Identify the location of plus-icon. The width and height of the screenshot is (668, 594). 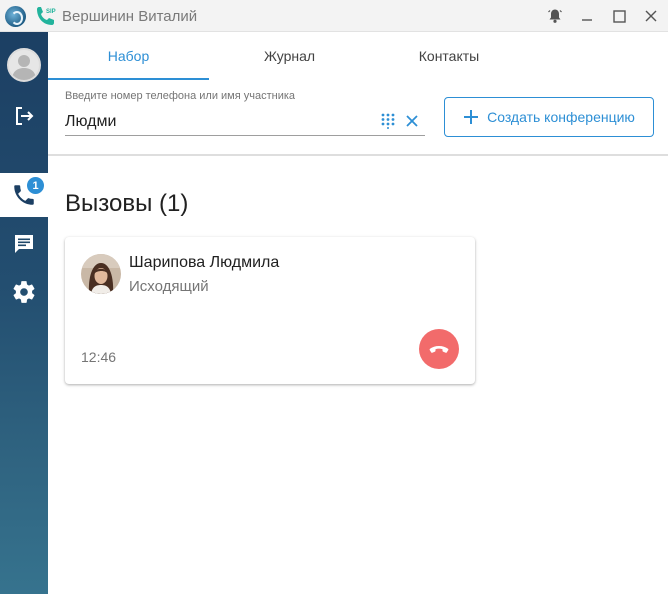
(471, 117).